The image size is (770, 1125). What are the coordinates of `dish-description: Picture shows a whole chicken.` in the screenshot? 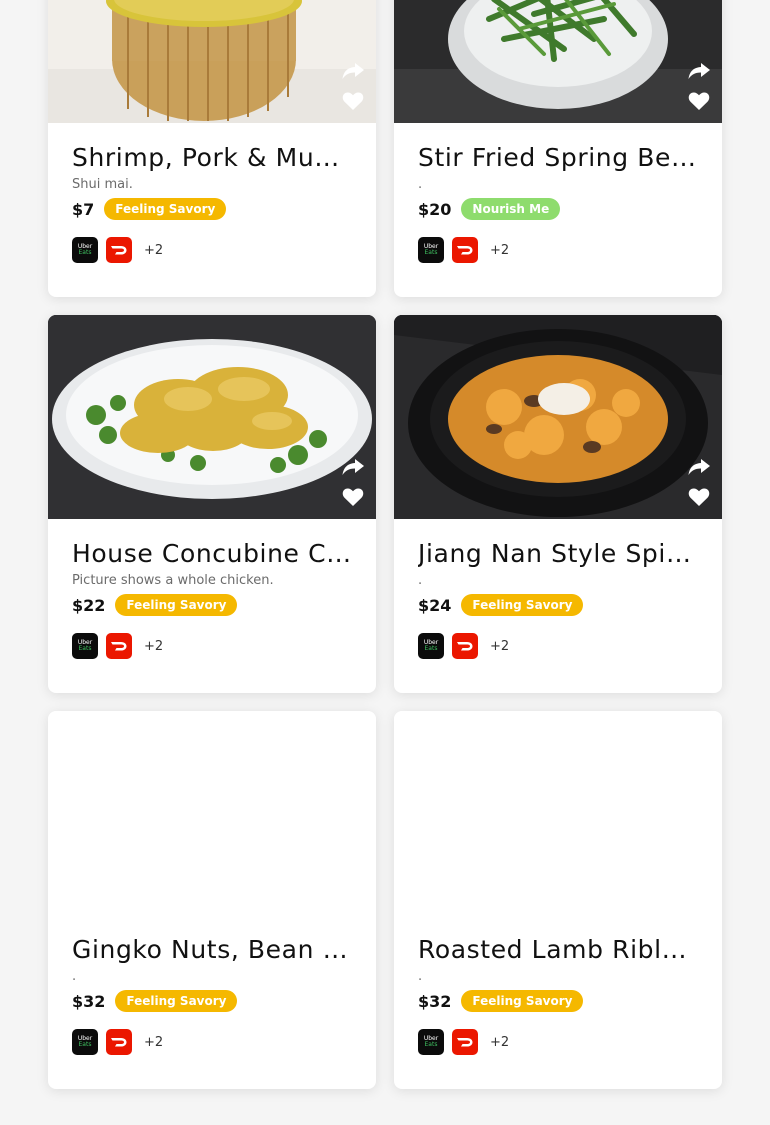 It's located at (173, 580).